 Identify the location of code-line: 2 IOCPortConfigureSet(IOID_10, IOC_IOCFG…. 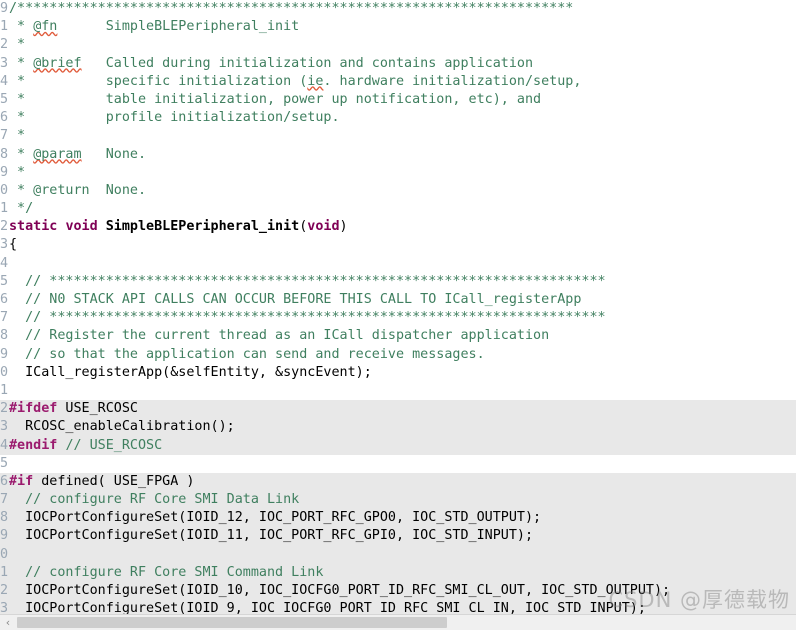
(398, 591).